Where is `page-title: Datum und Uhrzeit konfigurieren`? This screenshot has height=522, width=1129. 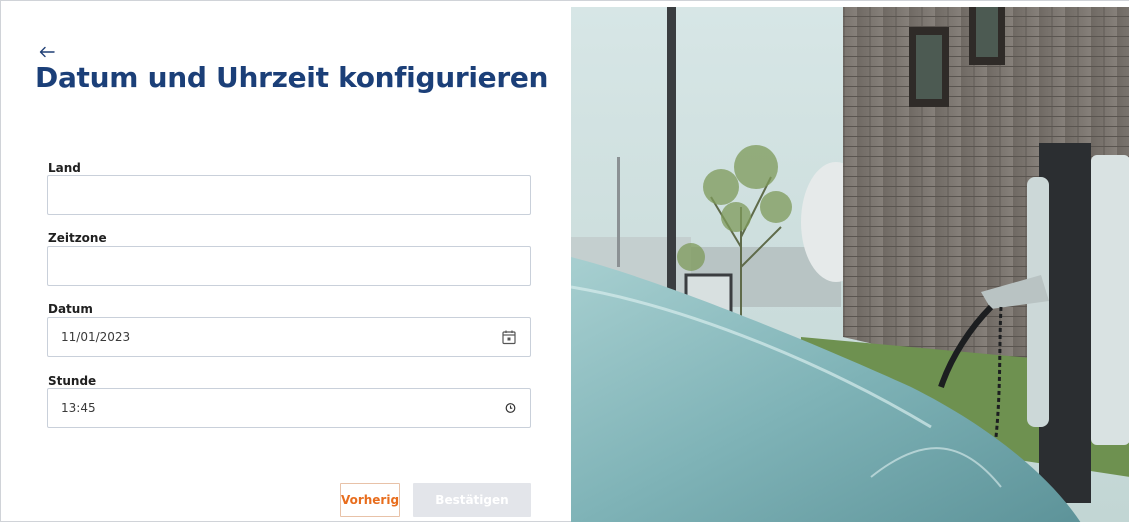 page-title: Datum und Uhrzeit konfigurieren is located at coordinates (292, 77).